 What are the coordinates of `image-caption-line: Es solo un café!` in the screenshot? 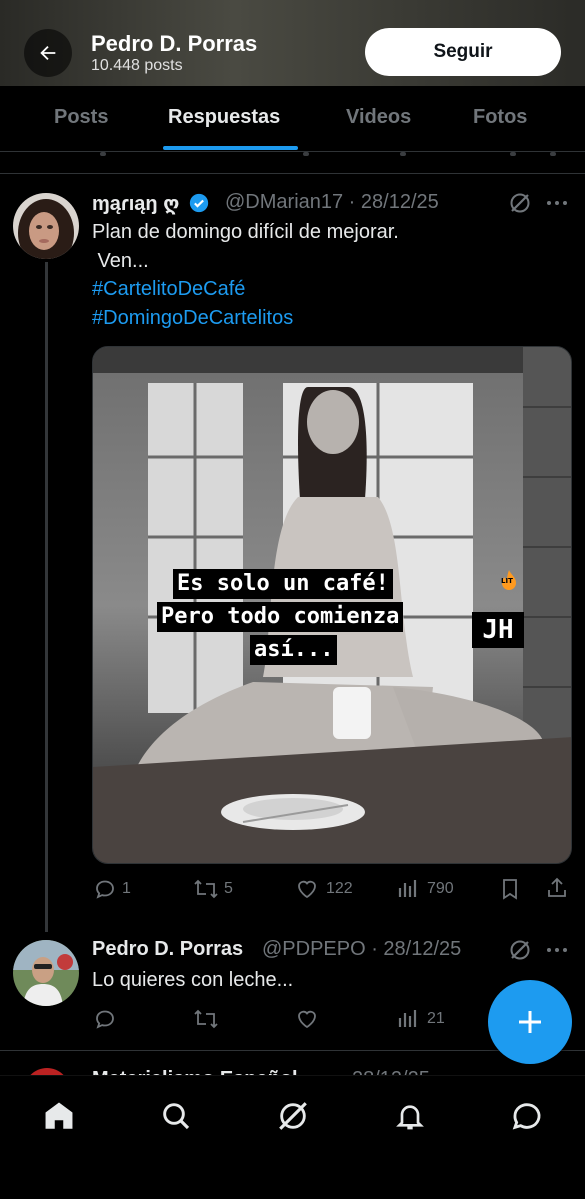 It's located at (283, 584).